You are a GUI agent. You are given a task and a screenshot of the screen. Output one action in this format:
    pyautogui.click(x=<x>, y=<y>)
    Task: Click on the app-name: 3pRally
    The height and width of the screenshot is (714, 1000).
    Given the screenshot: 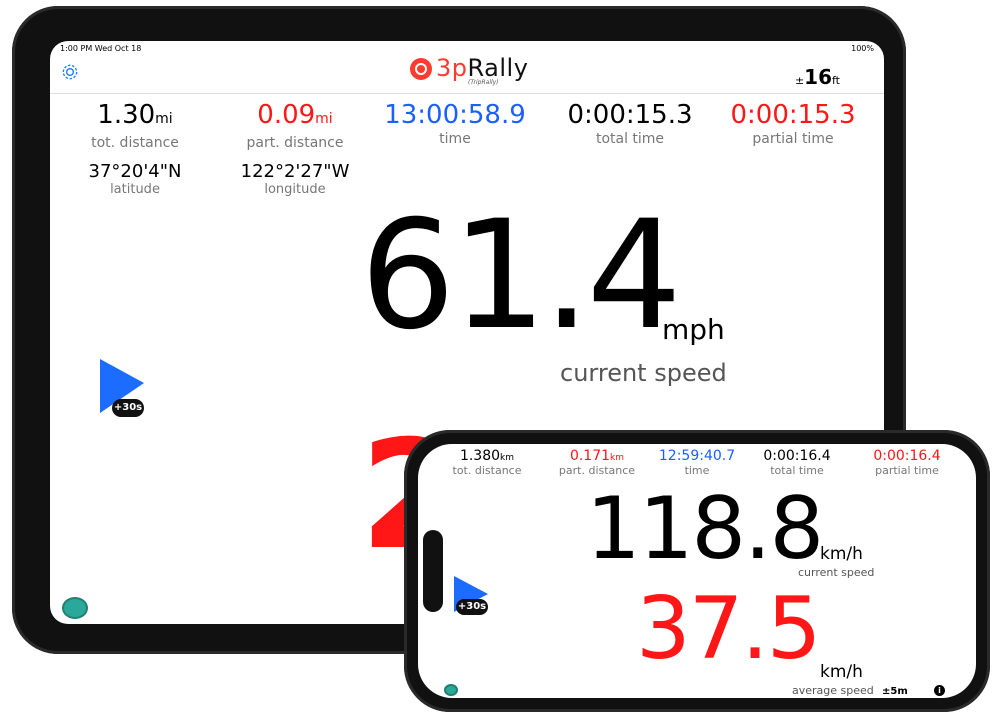 What is the action you would take?
    pyautogui.click(x=482, y=68)
    